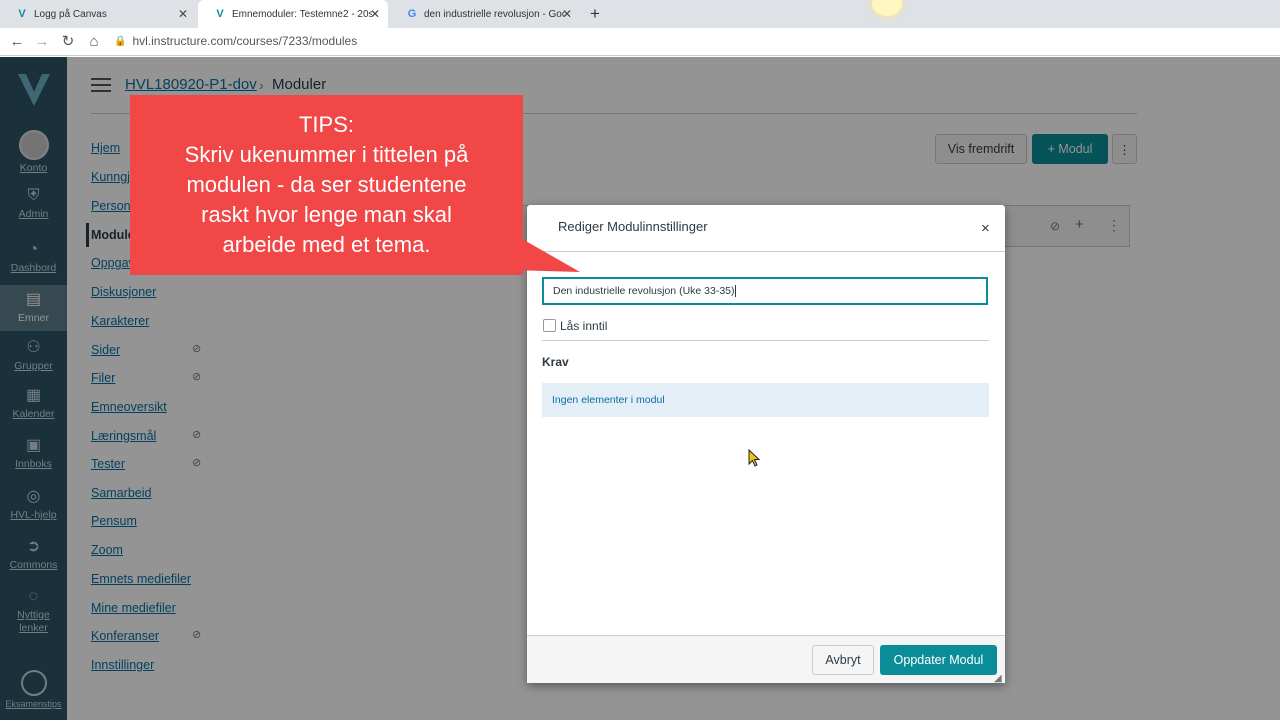 Image resolution: width=1280 pixels, height=720 pixels. Describe the element at coordinates (735, 291) in the screenshot. I see `text-caret` at that location.